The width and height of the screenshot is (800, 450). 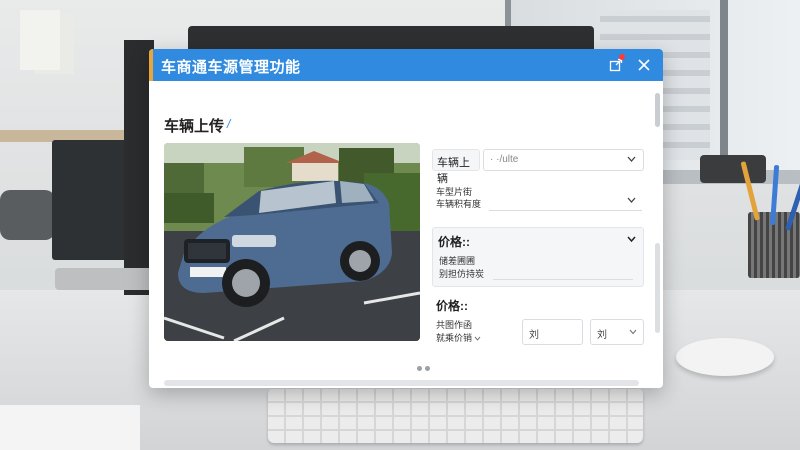 What do you see at coordinates (455, 415) in the screenshot?
I see `keyboard` at bounding box center [455, 415].